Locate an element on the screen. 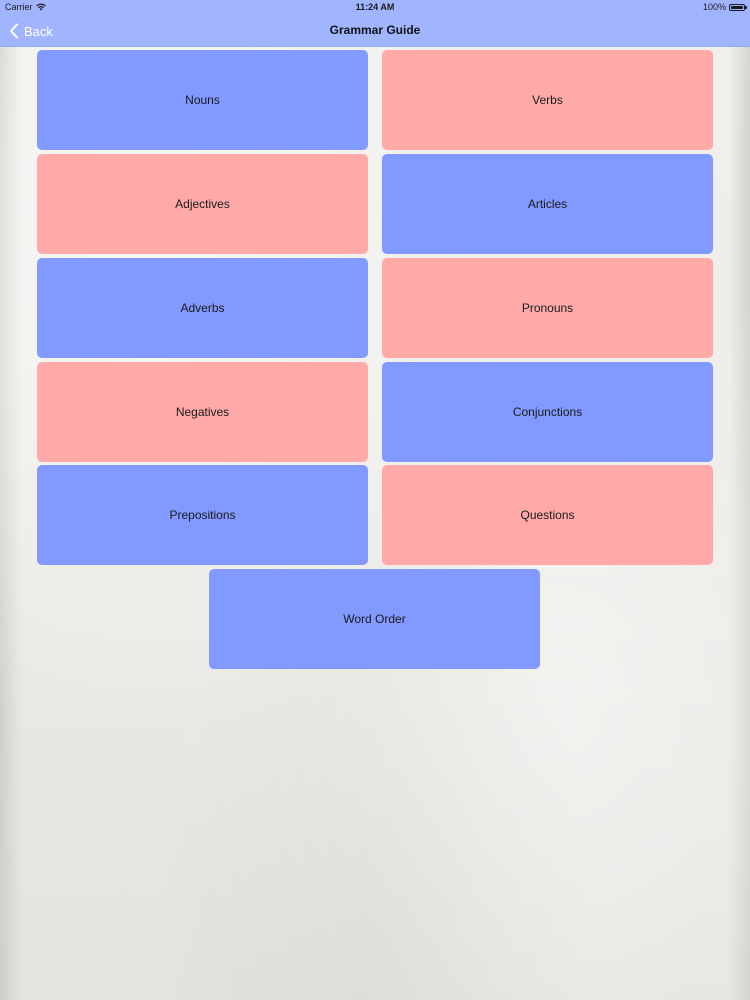 The height and width of the screenshot is (1000, 750). tile-label: Adverbs is located at coordinates (202, 308).